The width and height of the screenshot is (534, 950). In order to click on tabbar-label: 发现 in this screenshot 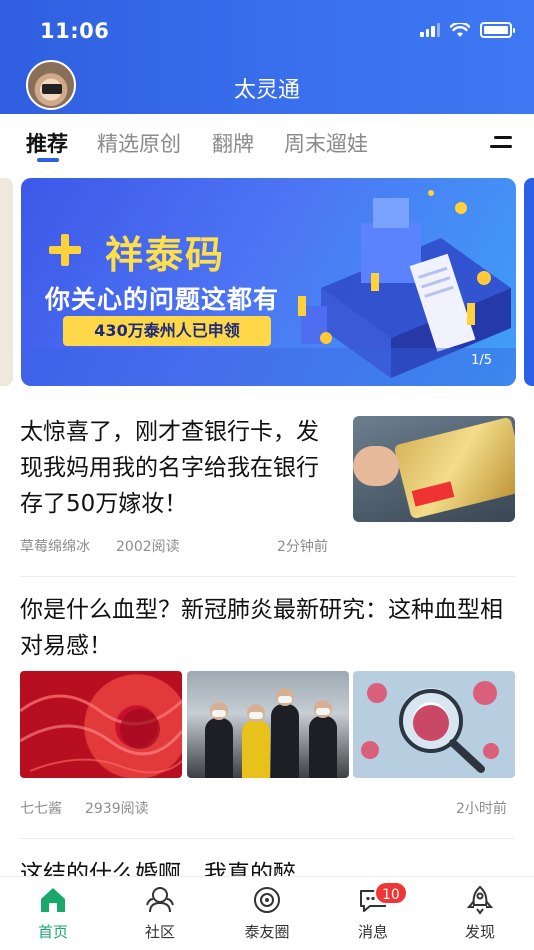, I will do `click(479, 932)`.